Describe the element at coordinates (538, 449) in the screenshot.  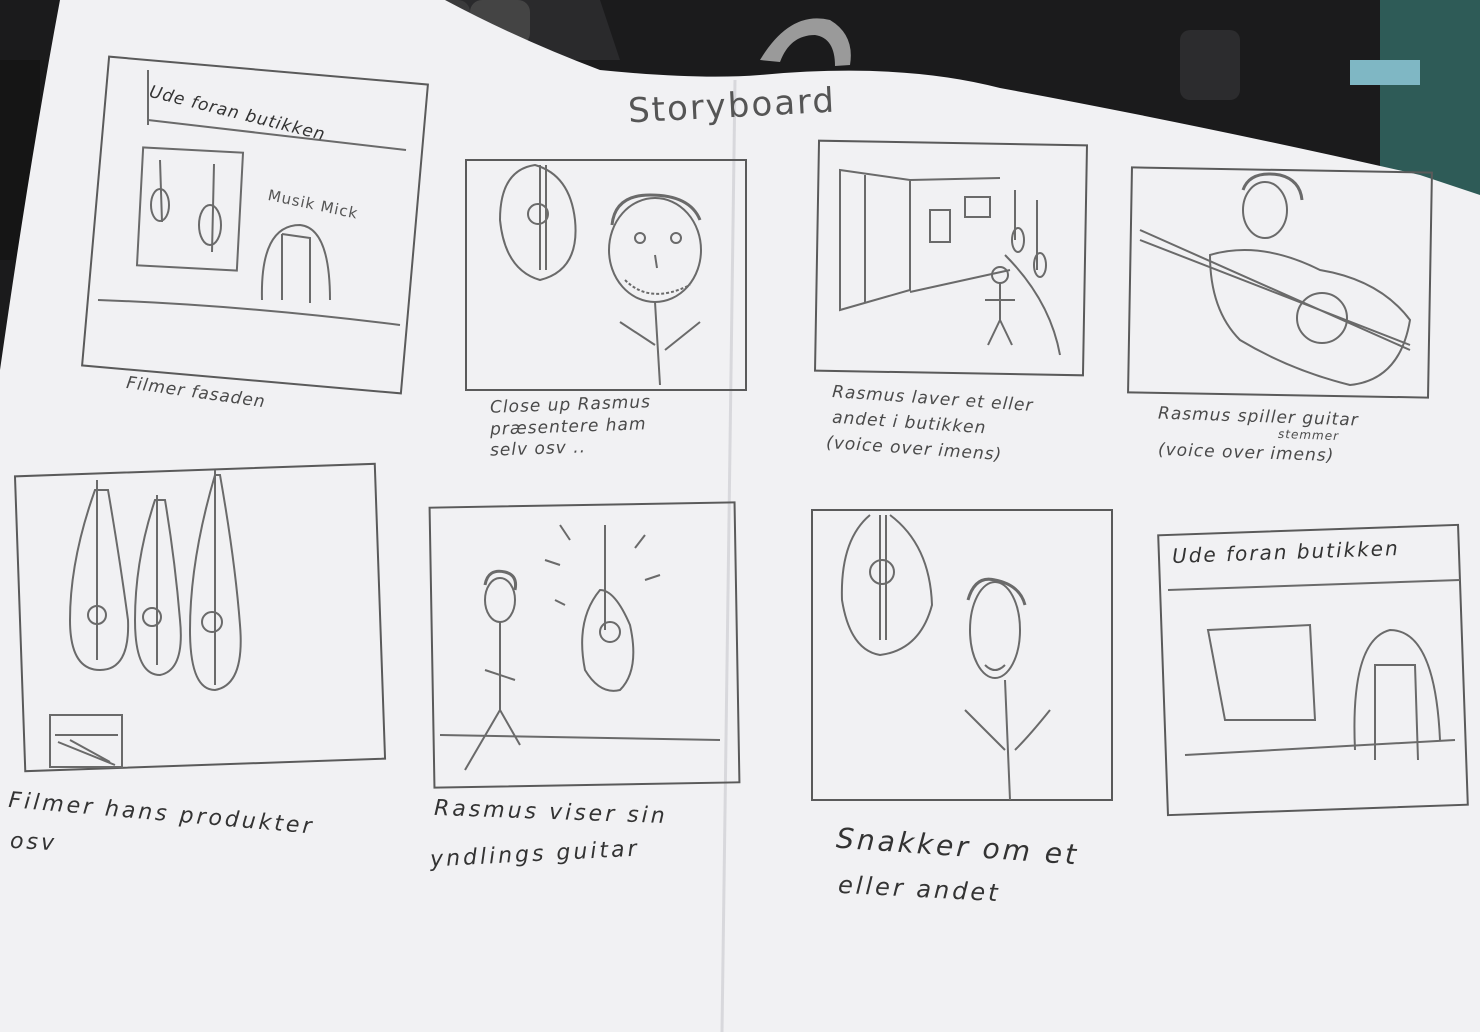
I see `panel-2-caption-line-3: selv osv ..` at that location.